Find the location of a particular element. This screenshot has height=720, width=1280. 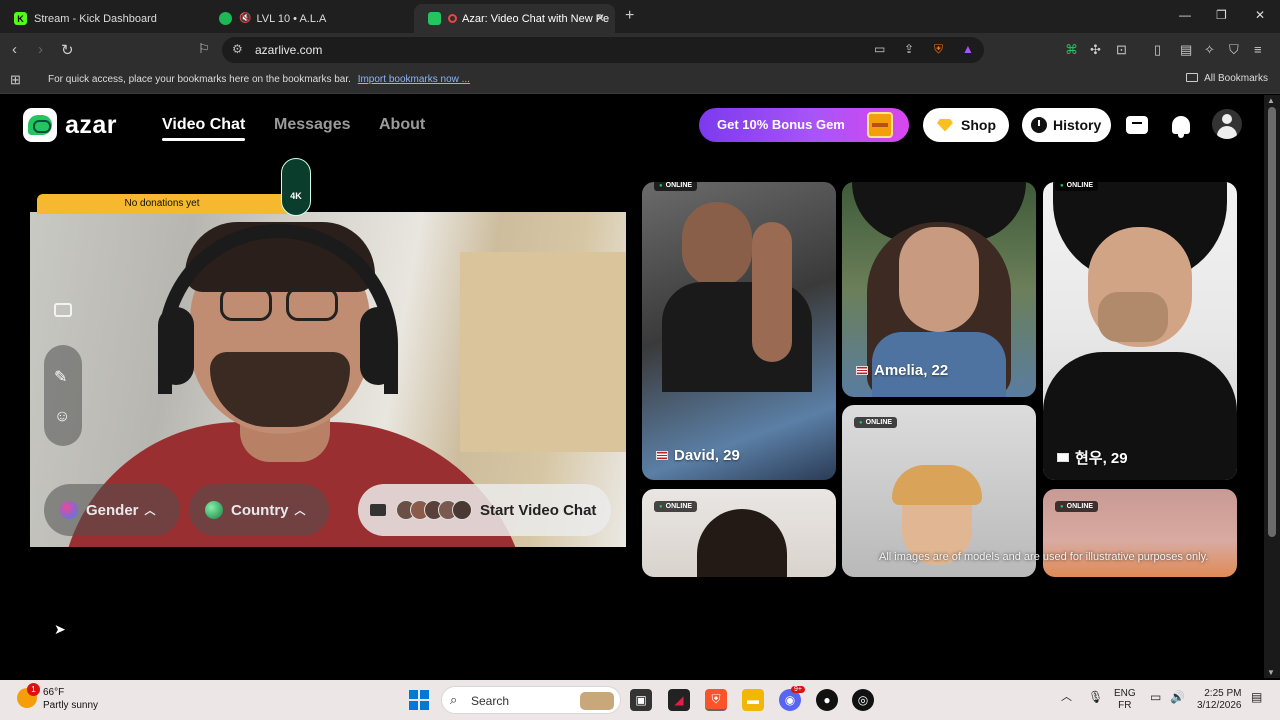

profile-button is located at coordinates (1227, 124).